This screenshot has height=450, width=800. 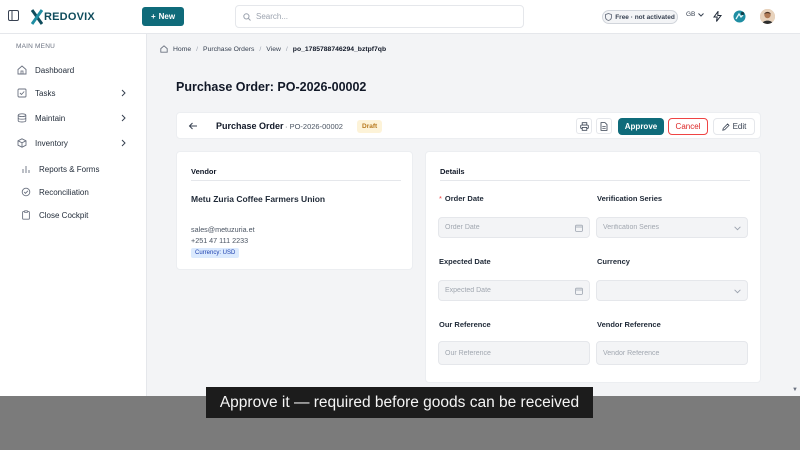 I want to click on new-button: + New, so click(x=163, y=16).